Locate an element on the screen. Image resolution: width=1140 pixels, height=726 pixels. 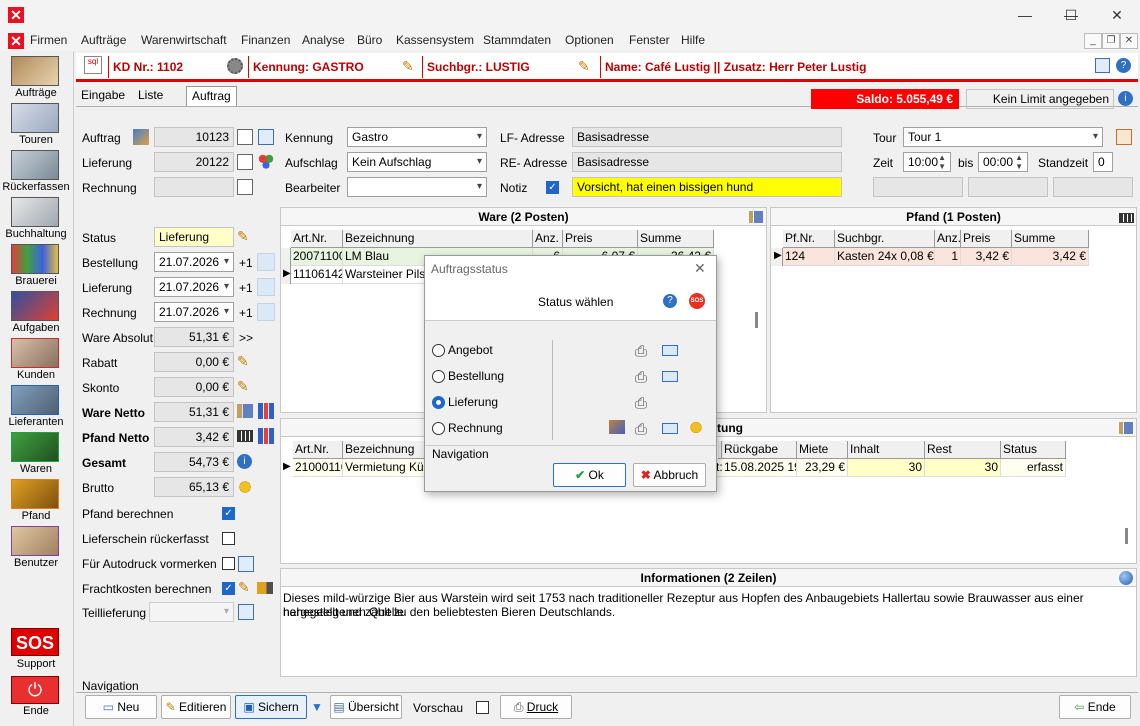
notes-icon is located at coordinates (1102, 65).